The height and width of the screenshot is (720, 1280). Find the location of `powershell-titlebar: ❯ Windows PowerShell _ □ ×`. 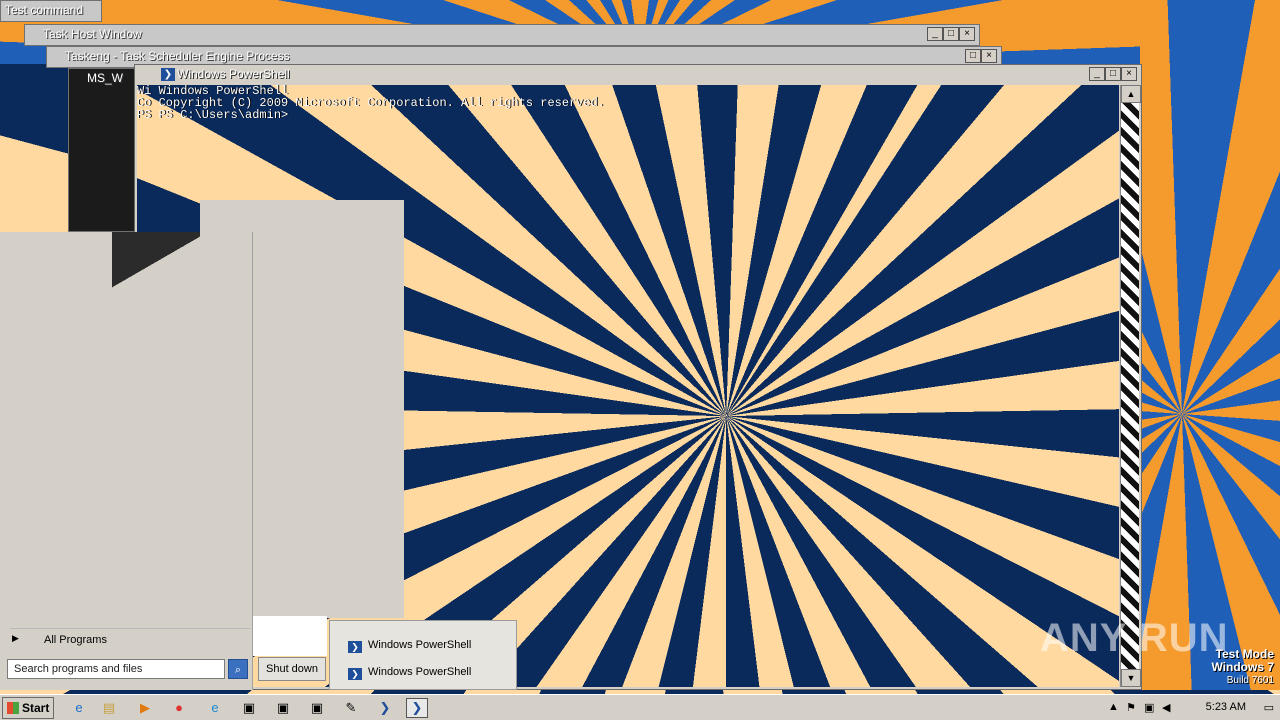

powershell-titlebar: ❯ Windows PowerShell _ □ × is located at coordinates (638, 75).